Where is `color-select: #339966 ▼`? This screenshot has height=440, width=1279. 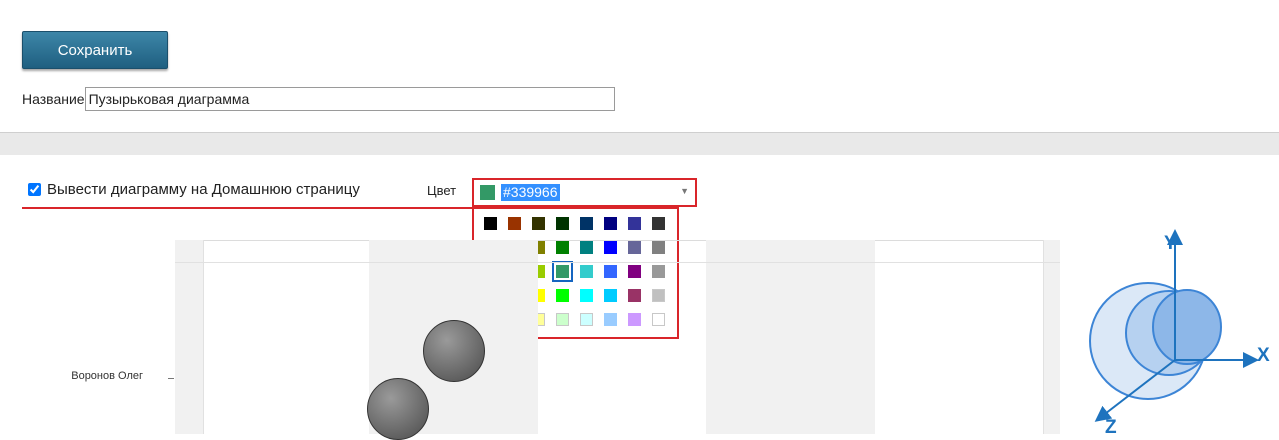
color-select: #339966 ▼ is located at coordinates (584, 192).